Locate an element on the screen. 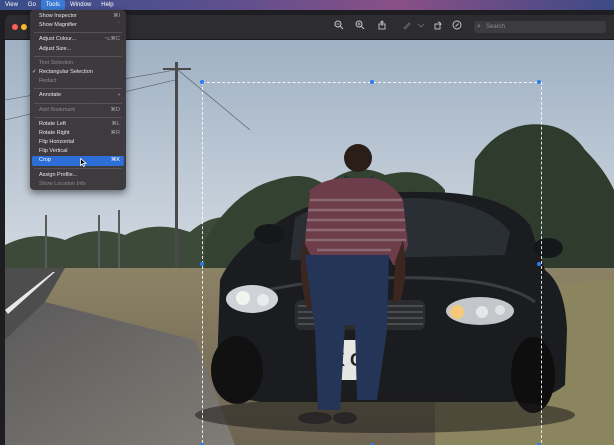  menu-item-label: Crop is located at coordinates (45, 160).